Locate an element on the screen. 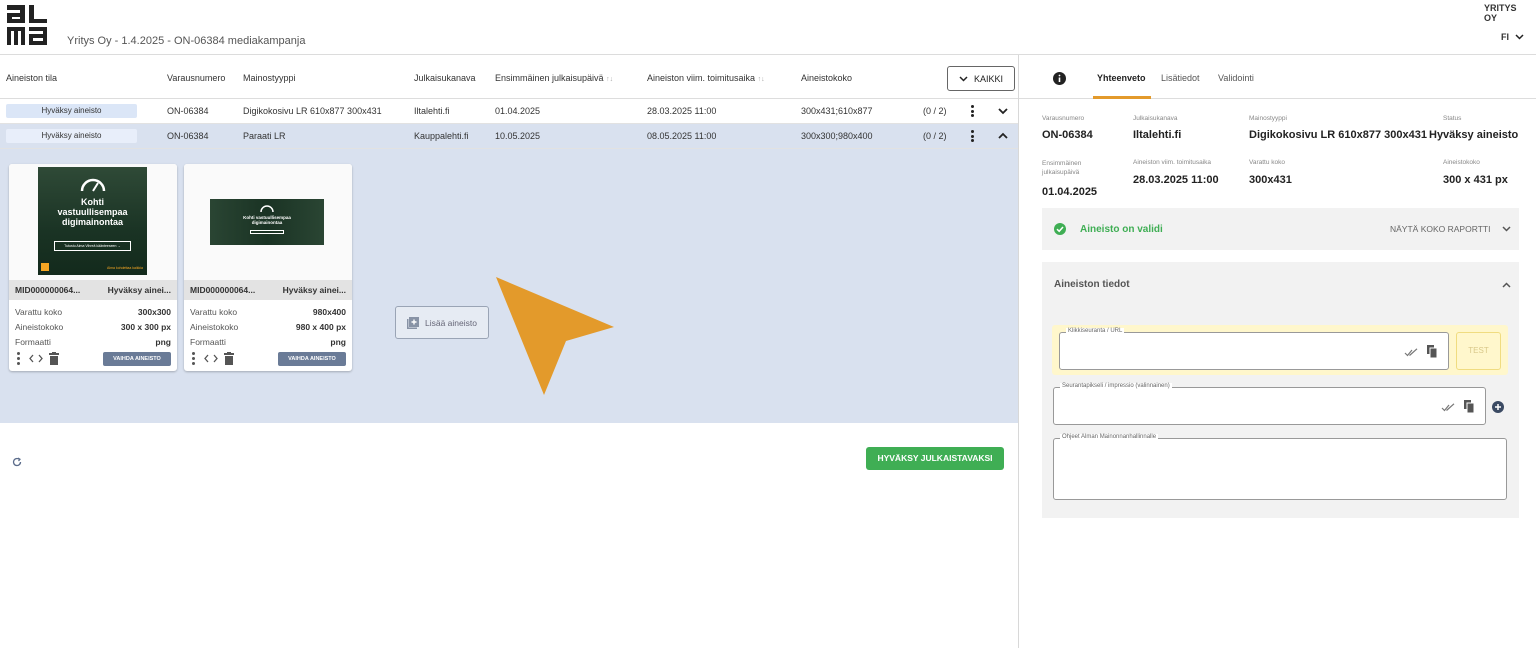  cell-julkaisukanava: Iltalehti.fi is located at coordinates (432, 111).